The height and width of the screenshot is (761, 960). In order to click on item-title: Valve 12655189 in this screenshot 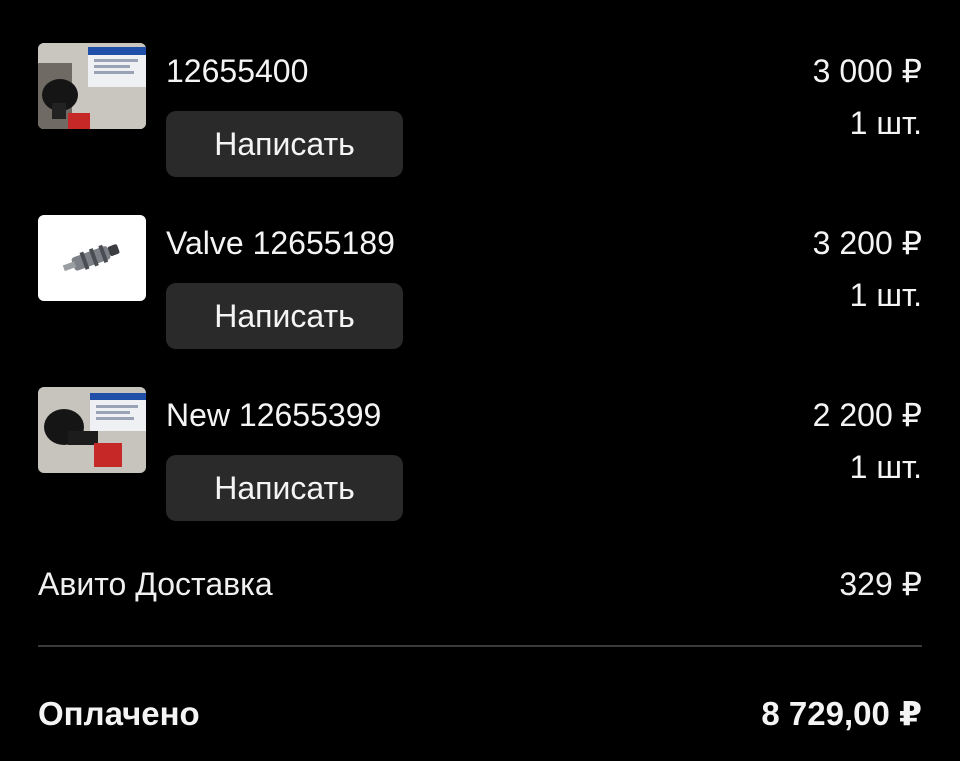, I will do `click(280, 243)`.